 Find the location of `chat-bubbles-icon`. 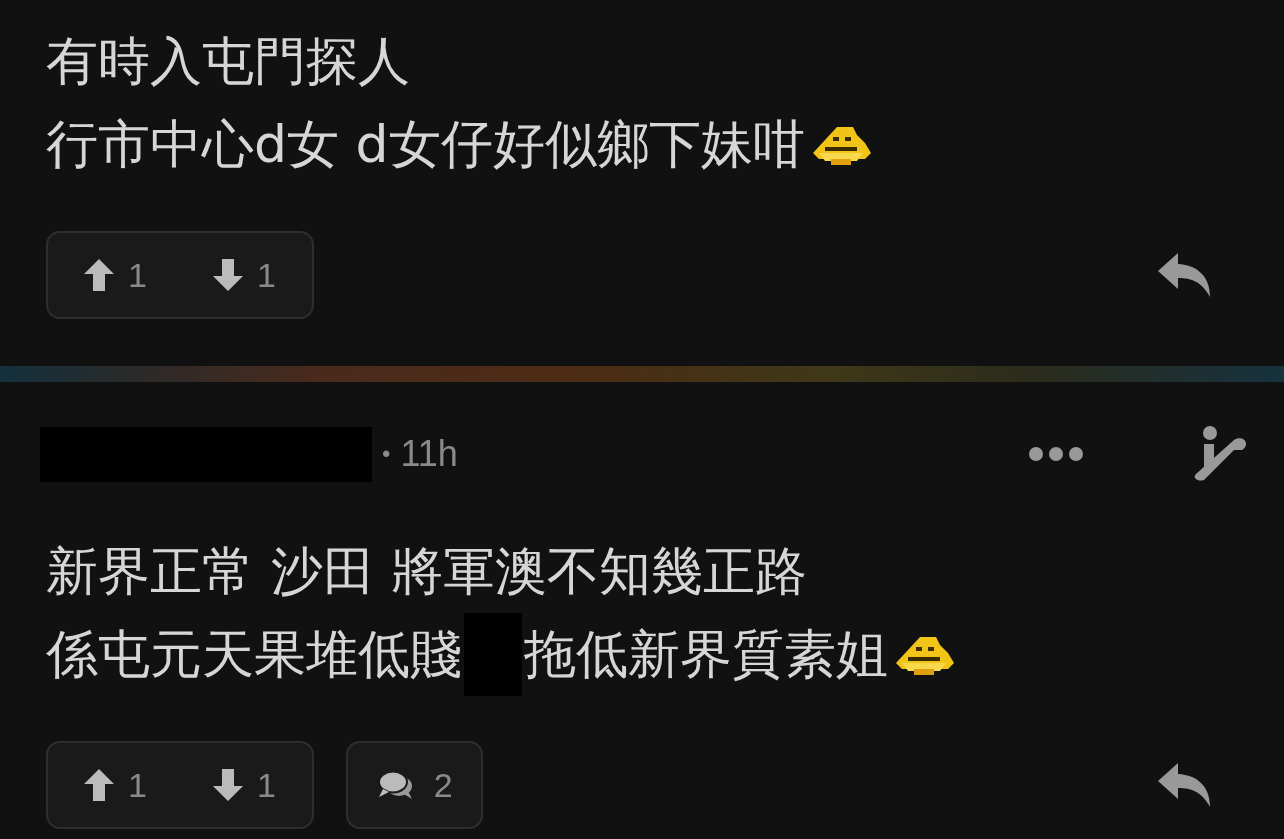

chat-bubbles-icon is located at coordinates (395, 785).